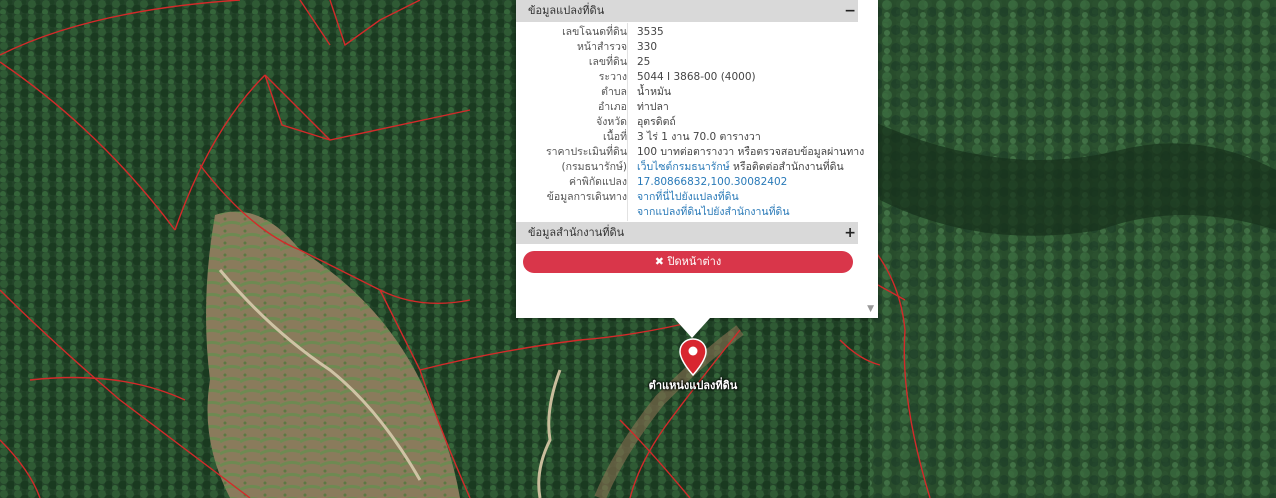 Image resolution: width=1276 pixels, height=498 pixels. Describe the element at coordinates (653, 107) in the screenshot. I see `info-row-value: ท่าปลา` at that location.